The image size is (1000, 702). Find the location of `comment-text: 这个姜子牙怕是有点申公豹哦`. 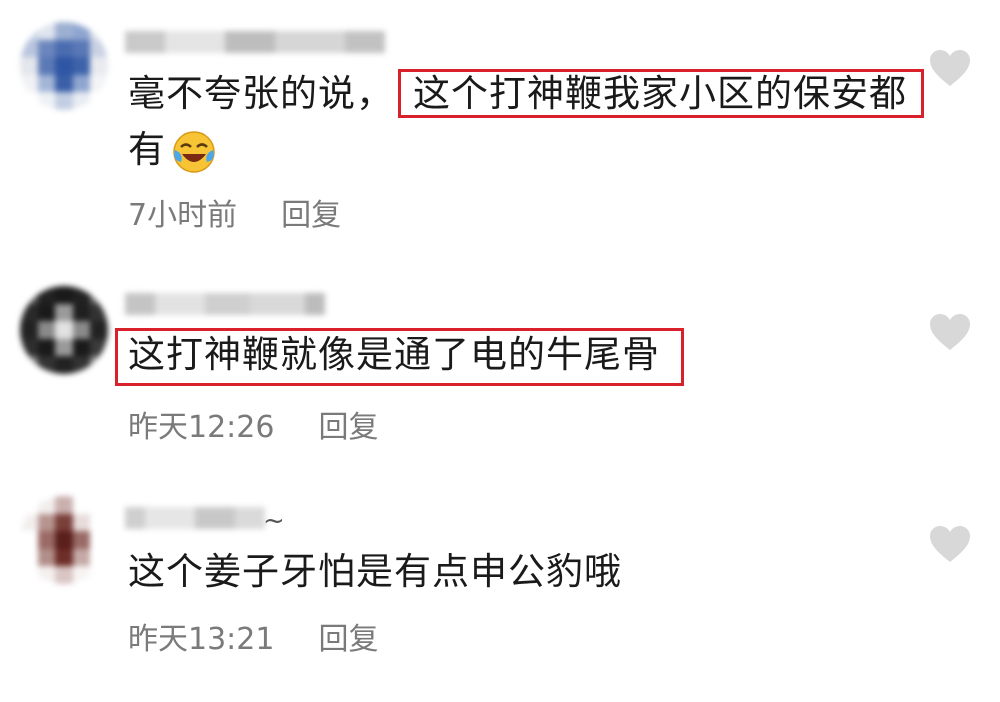

comment-text: 这个姜子牙怕是有点申公豹哦 is located at coordinates (375, 571).